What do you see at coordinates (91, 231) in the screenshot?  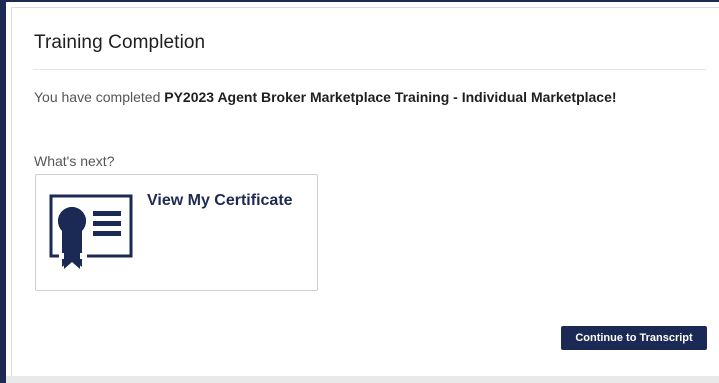 I see `certificate-icon` at bounding box center [91, 231].